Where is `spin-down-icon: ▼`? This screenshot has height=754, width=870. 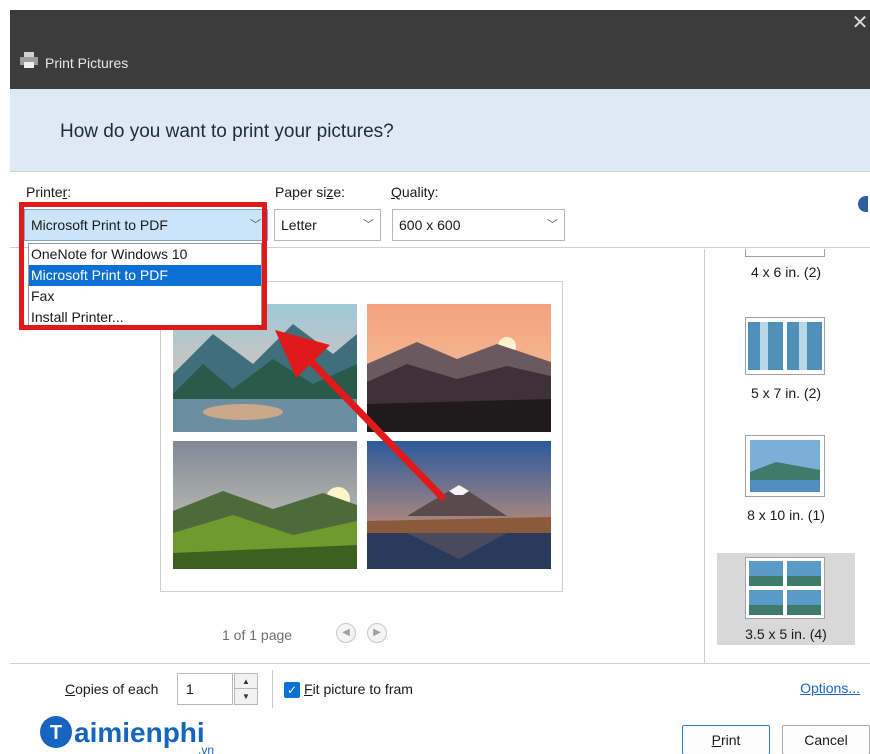 spin-down-icon: ▼ is located at coordinates (246, 696).